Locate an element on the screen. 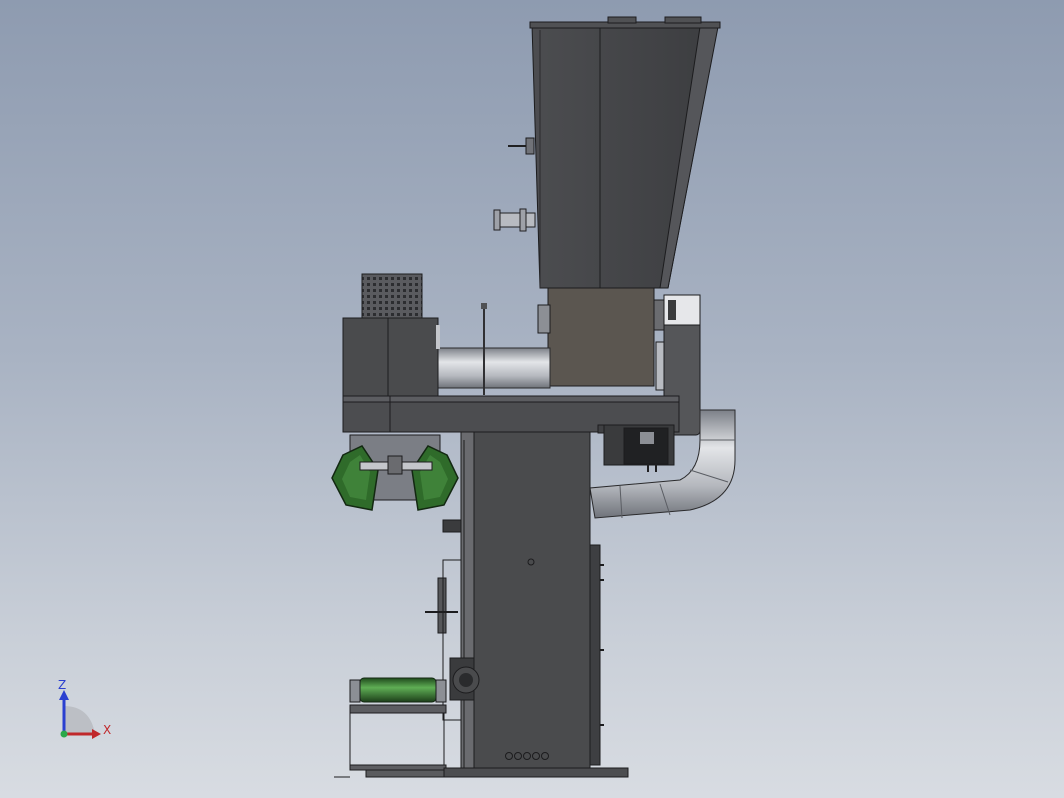  hopper-valve is located at coordinates (521, 146).